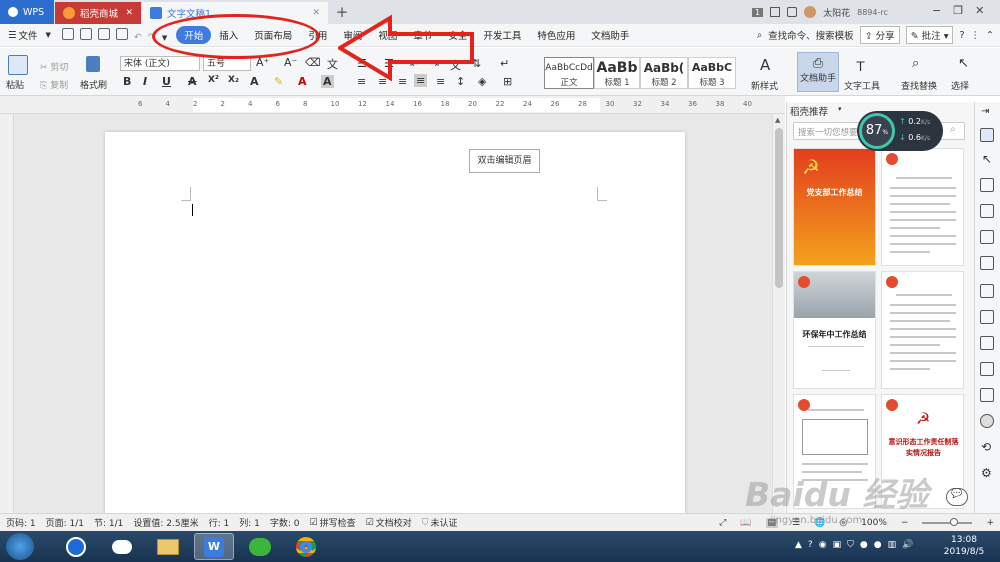 This screenshot has width=1000, height=562. Describe the element at coordinates (874, 523) in the screenshot. I see `zoom-level: 100%` at that location.